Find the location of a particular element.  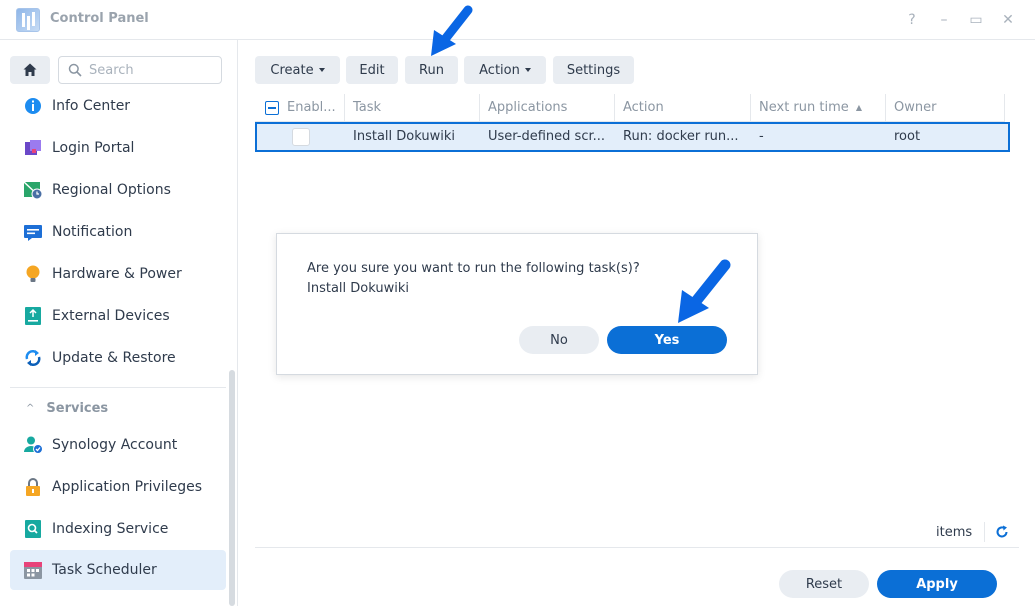

yes-button: Yes is located at coordinates (667, 340).